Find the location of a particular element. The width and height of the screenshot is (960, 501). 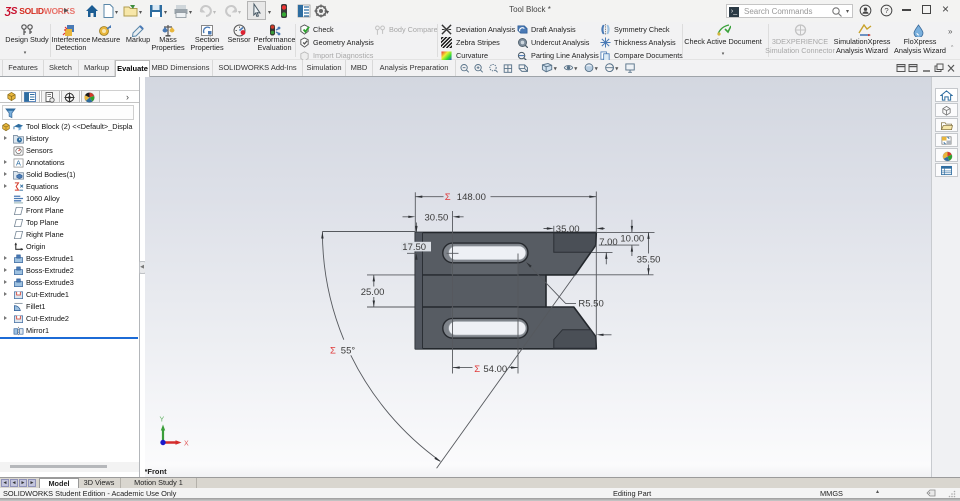

svg-text: 25.00 is located at coordinates (373, 292).